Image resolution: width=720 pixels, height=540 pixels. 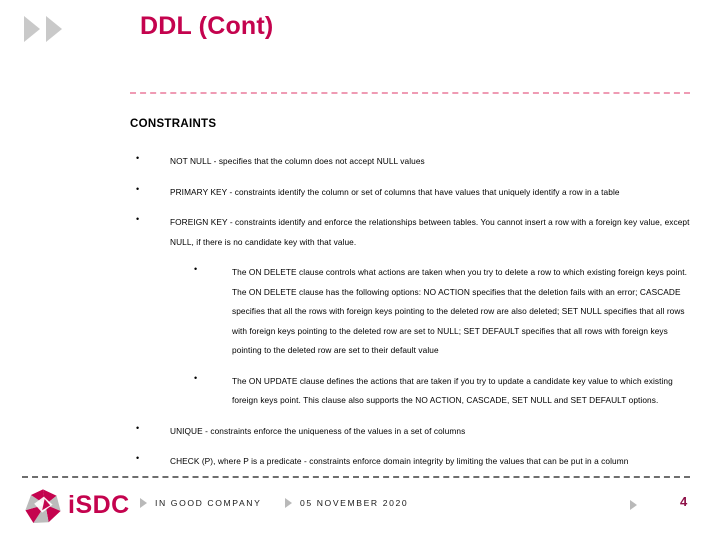 What do you see at coordinates (102, 505) in the screenshot?
I see `logo-text-rest: SDC` at bounding box center [102, 505].